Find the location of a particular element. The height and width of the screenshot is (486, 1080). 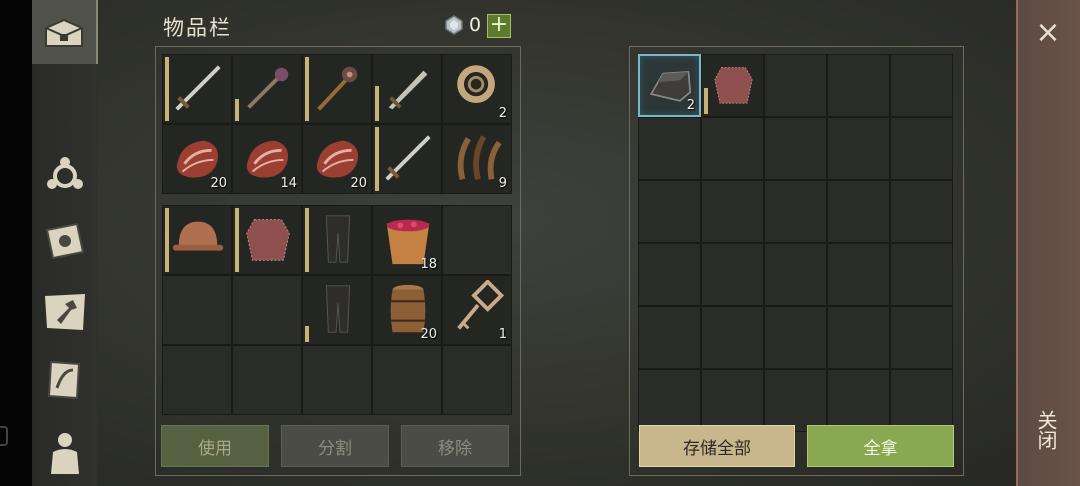

morningstar-icon is located at coordinates (337, 88).